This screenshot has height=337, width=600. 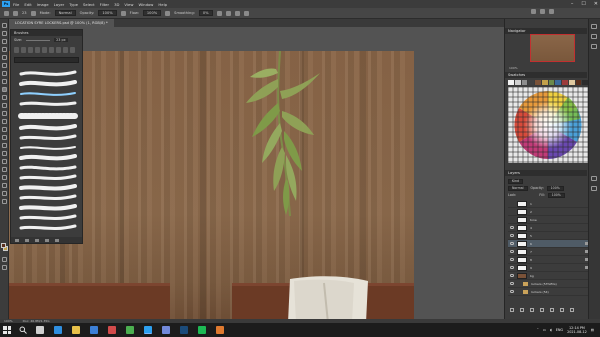 What do you see at coordinates (516, 181) in the screenshot?
I see `layer-kind-filter: Kind` at bounding box center [516, 181].